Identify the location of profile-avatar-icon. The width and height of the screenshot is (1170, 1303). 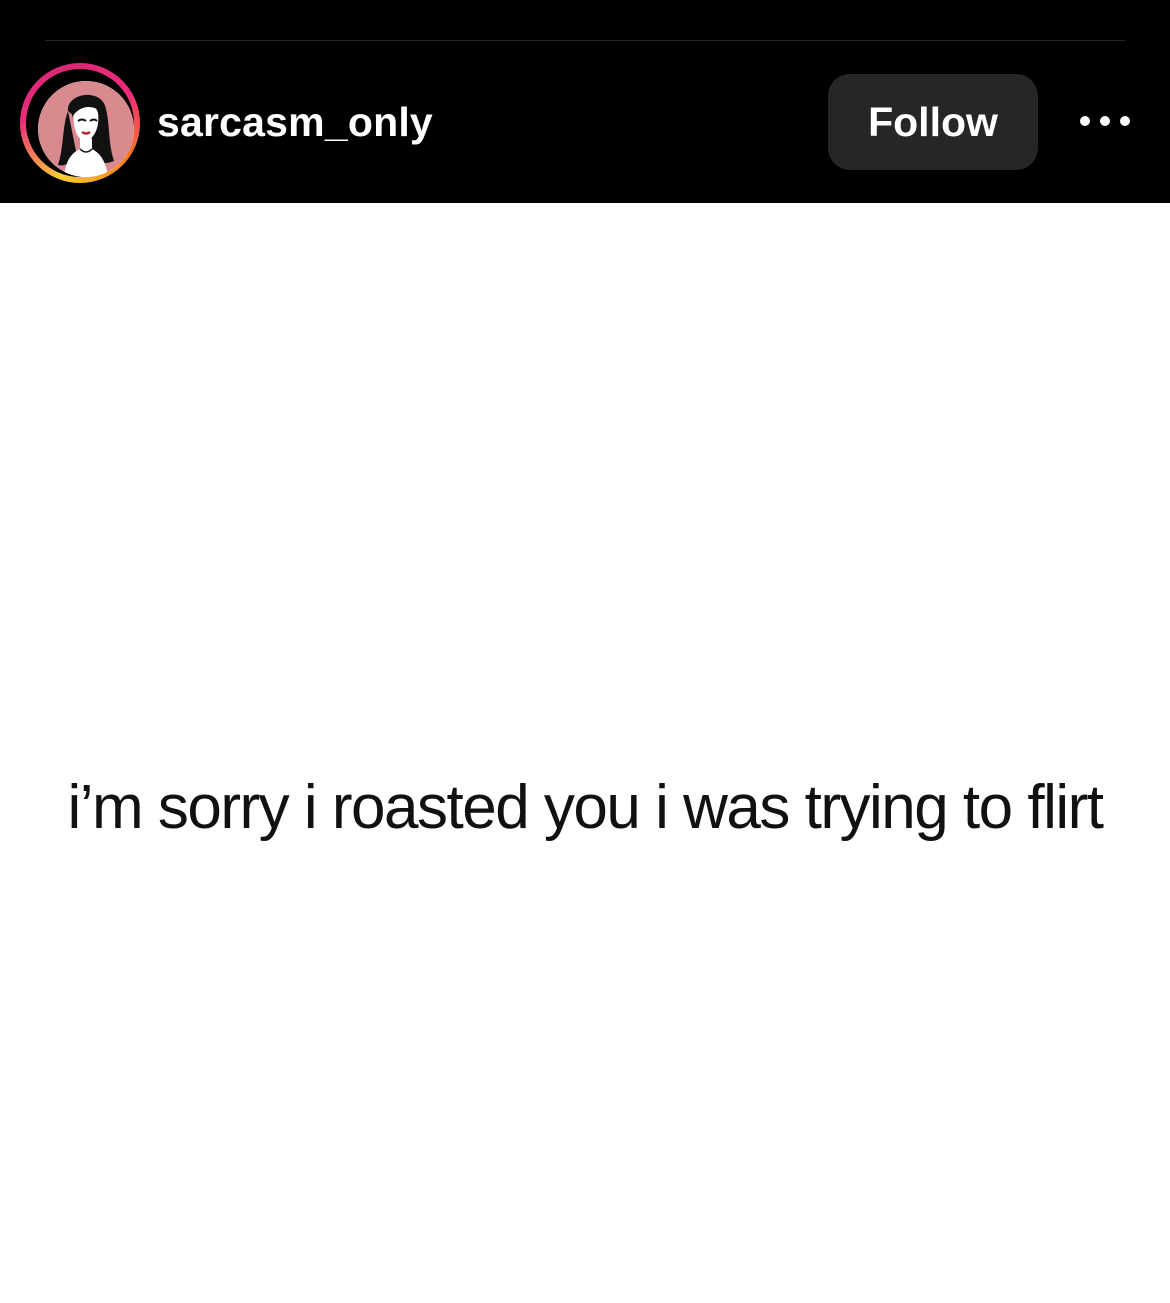
(86, 129).